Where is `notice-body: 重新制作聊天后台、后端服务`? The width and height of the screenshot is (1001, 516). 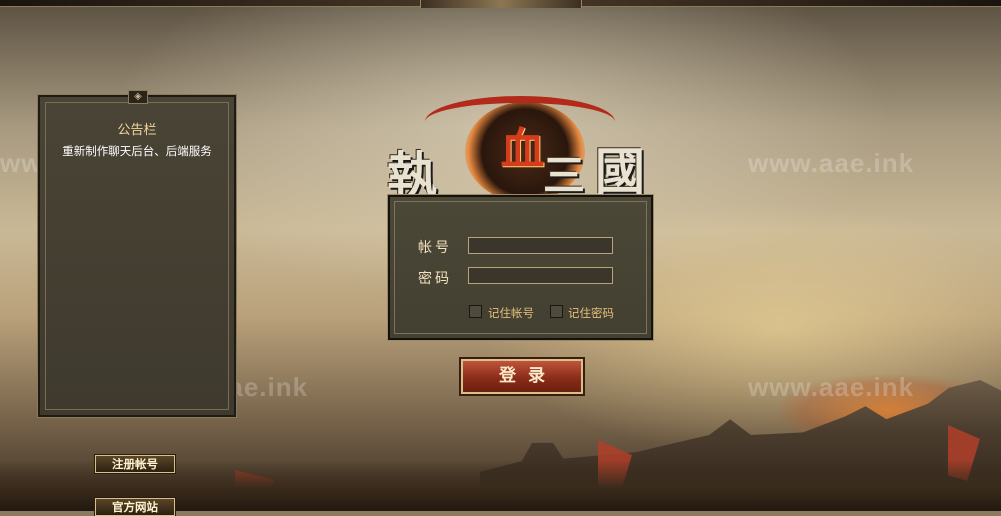 notice-body: 重新制作聊天后台、后端服务 is located at coordinates (137, 151).